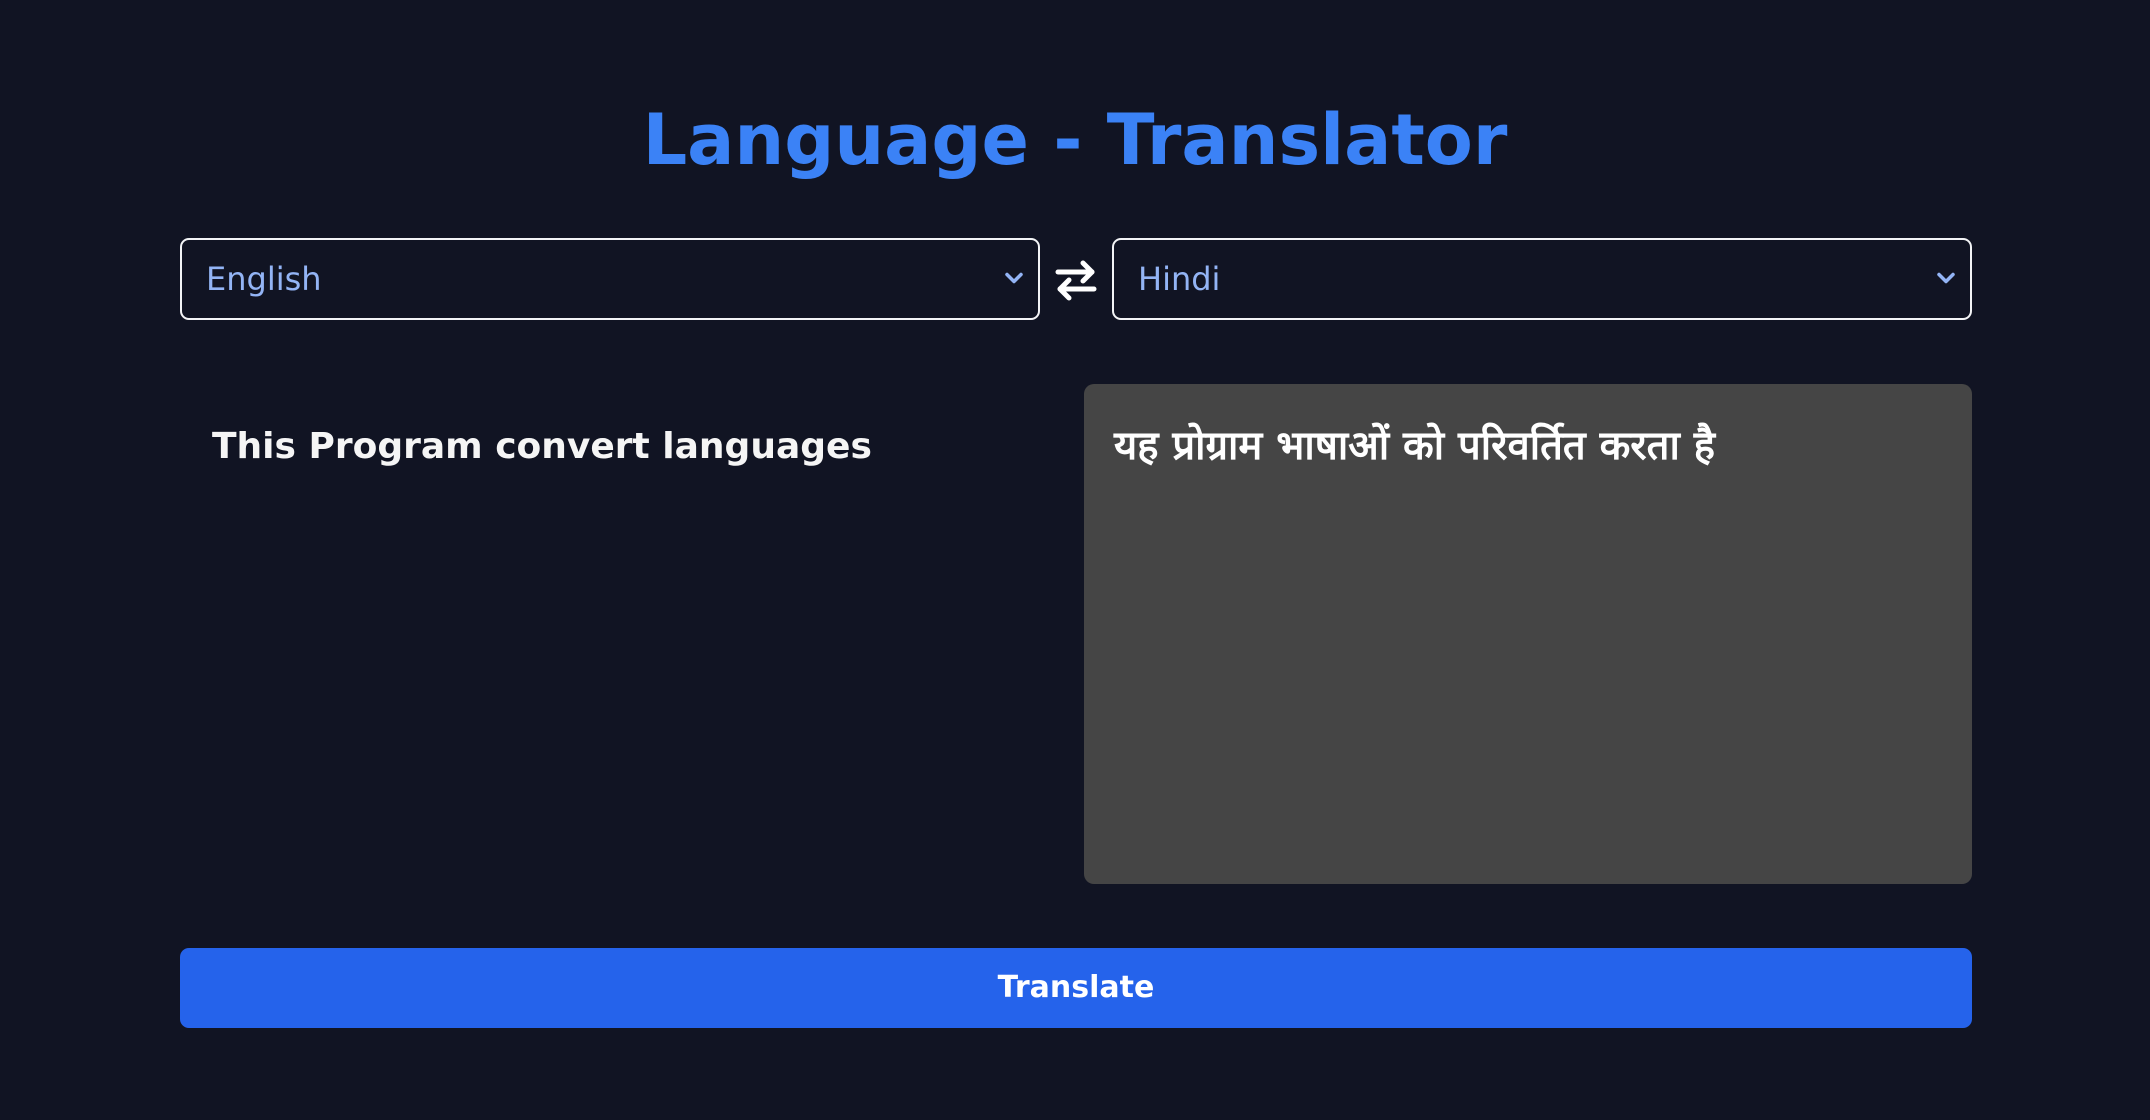  Describe the element at coordinates (542, 446) in the screenshot. I see `source-text: This Program convert languages` at that location.